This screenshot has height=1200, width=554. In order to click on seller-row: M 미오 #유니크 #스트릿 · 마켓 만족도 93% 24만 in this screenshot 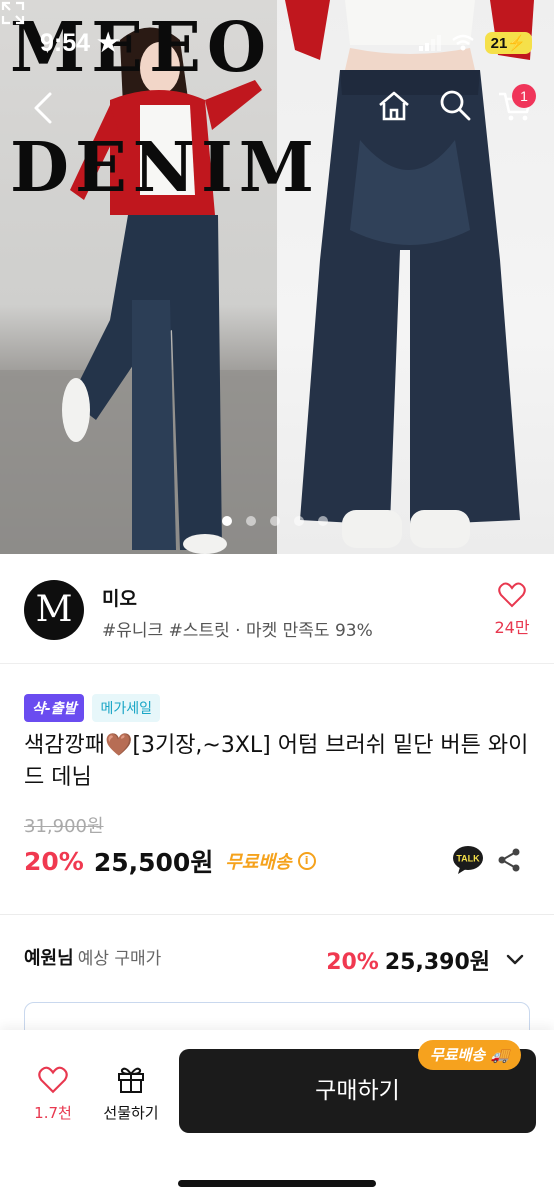, I will do `click(277, 609)`.